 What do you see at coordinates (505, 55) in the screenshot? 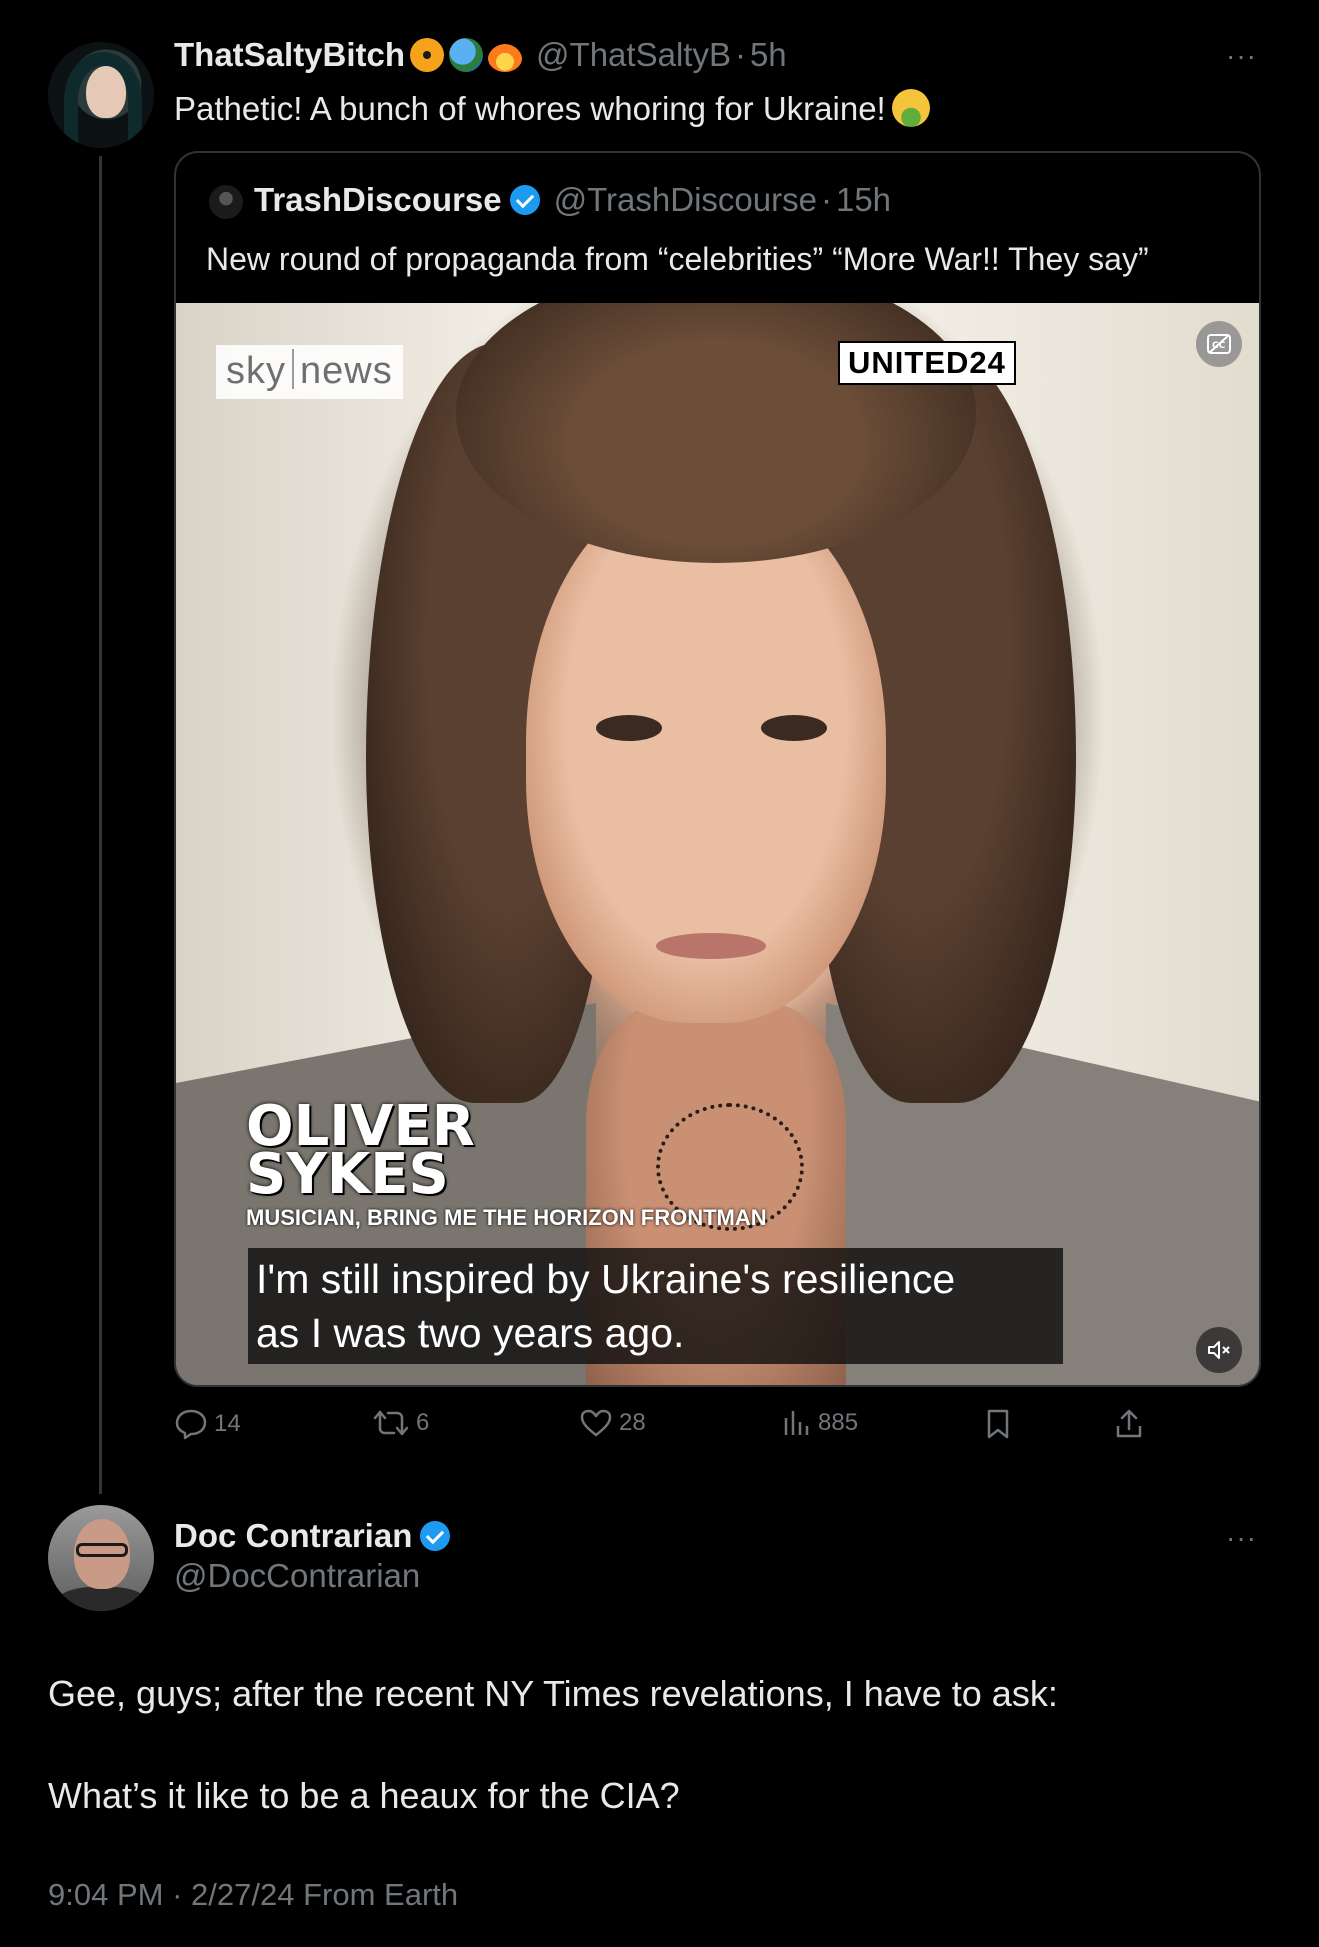
I see `fire-icon` at bounding box center [505, 55].